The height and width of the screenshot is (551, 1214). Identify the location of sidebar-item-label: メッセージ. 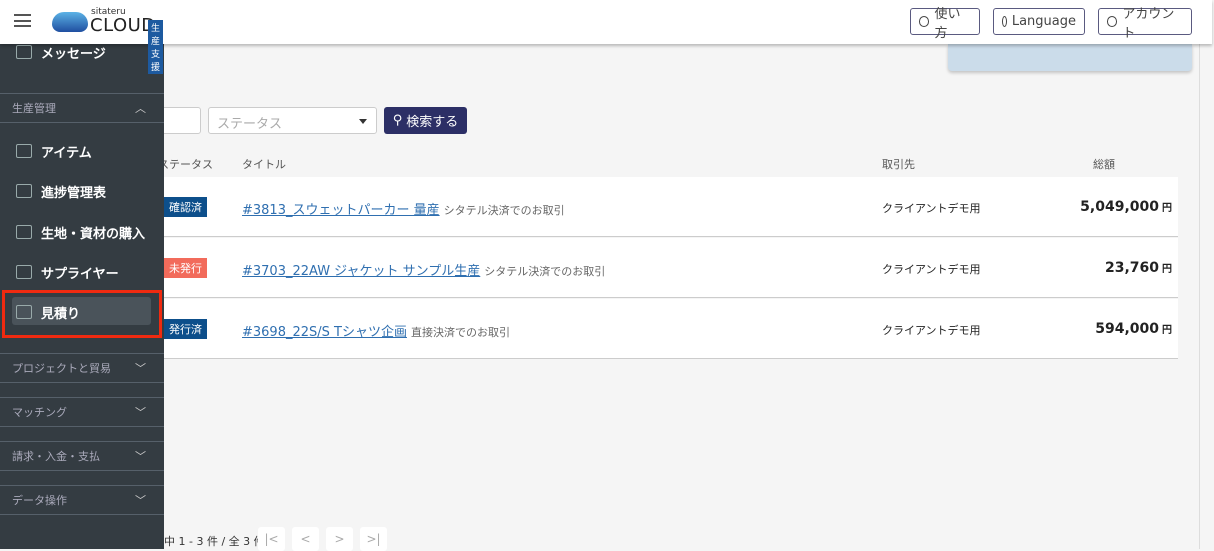
(73, 54).